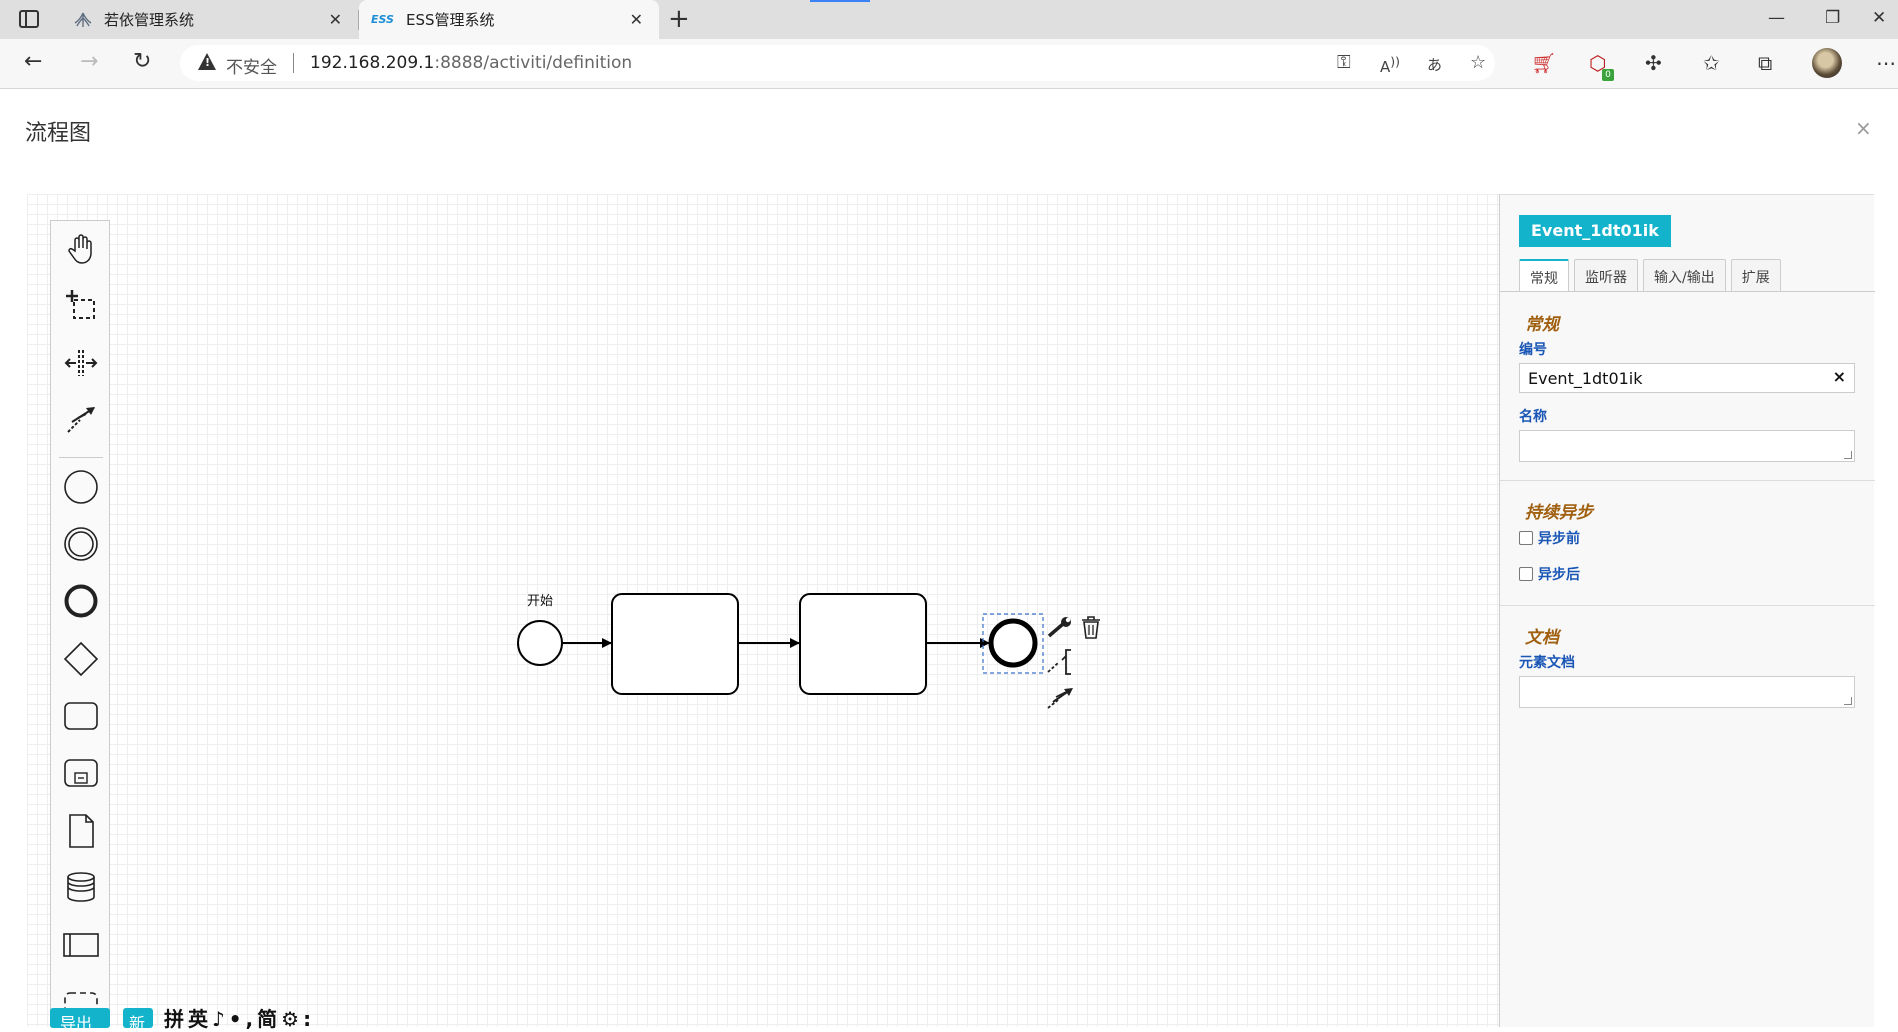 This screenshot has width=1898, height=1032. Describe the element at coordinates (1687, 291) in the screenshot. I see `tabs-underline` at that location.